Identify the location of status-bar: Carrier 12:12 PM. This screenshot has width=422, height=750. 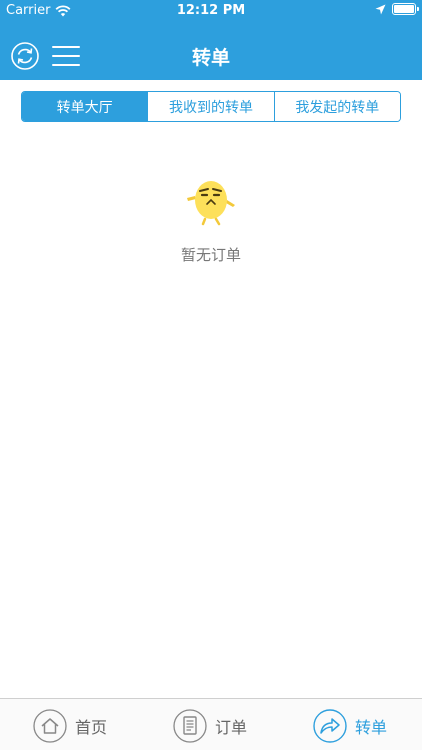
(211, 11).